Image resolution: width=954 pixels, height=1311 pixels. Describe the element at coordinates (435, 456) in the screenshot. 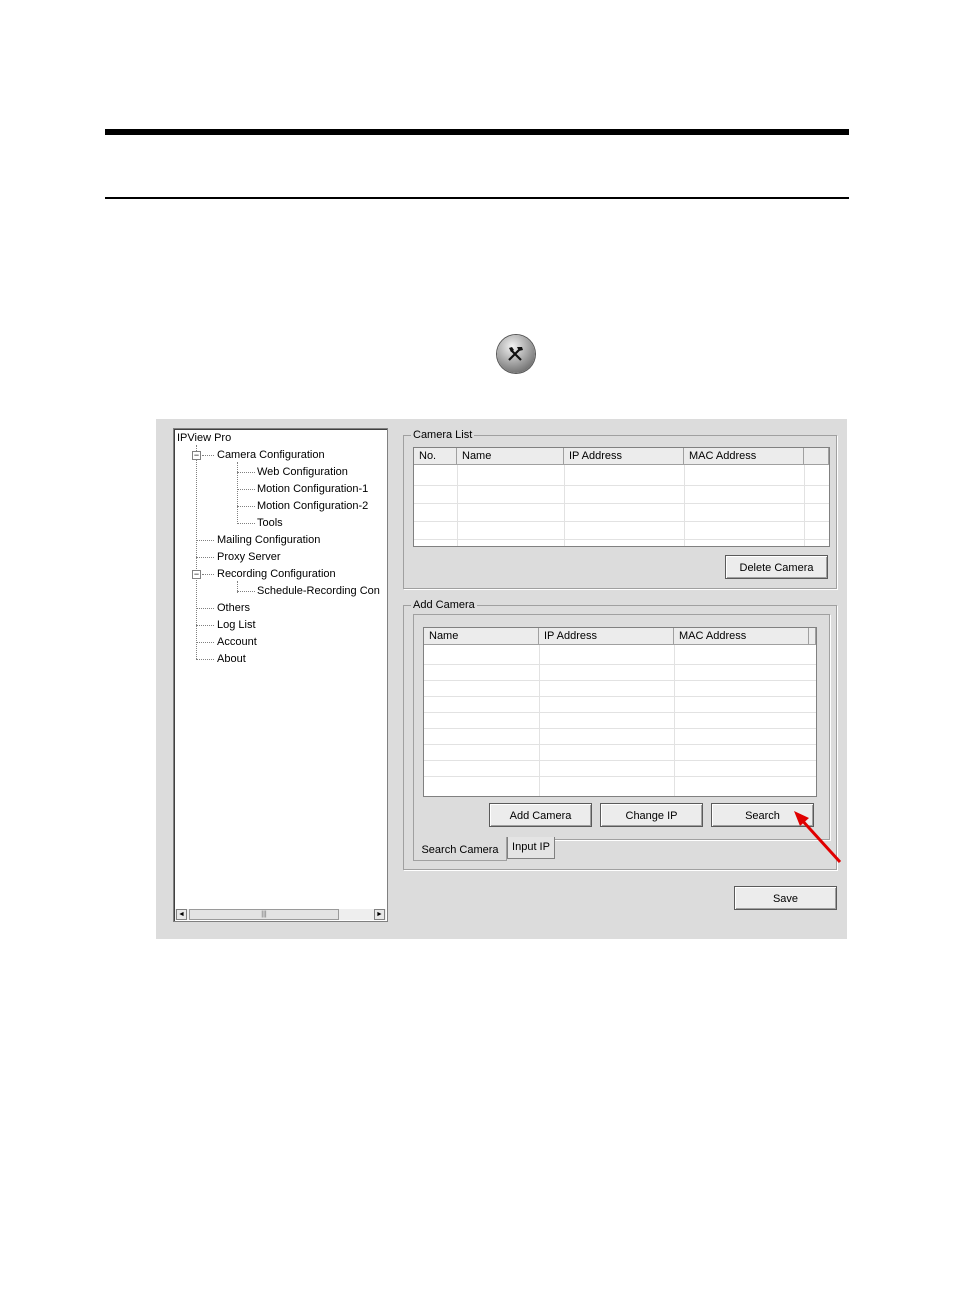

I see `column-header-no: No.` at that location.